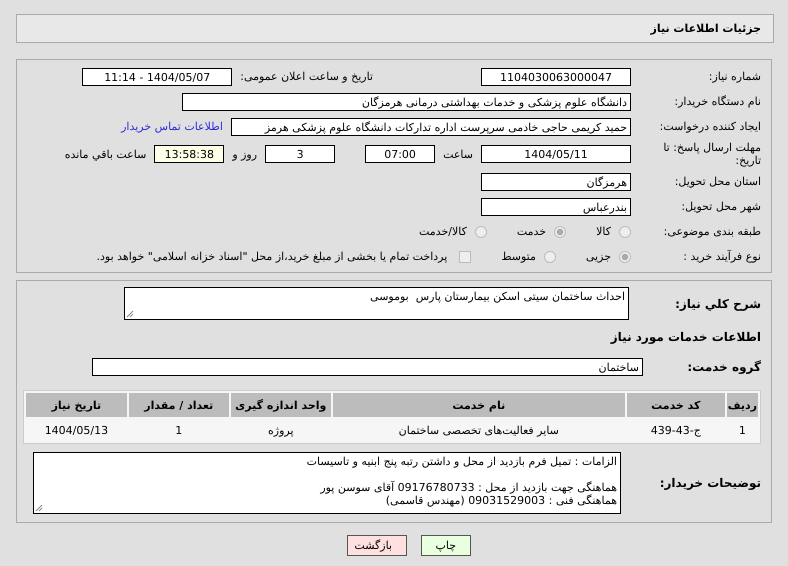 This screenshot has width=788, height=566. I want to click on field-label: روز و, so click(245, 154).